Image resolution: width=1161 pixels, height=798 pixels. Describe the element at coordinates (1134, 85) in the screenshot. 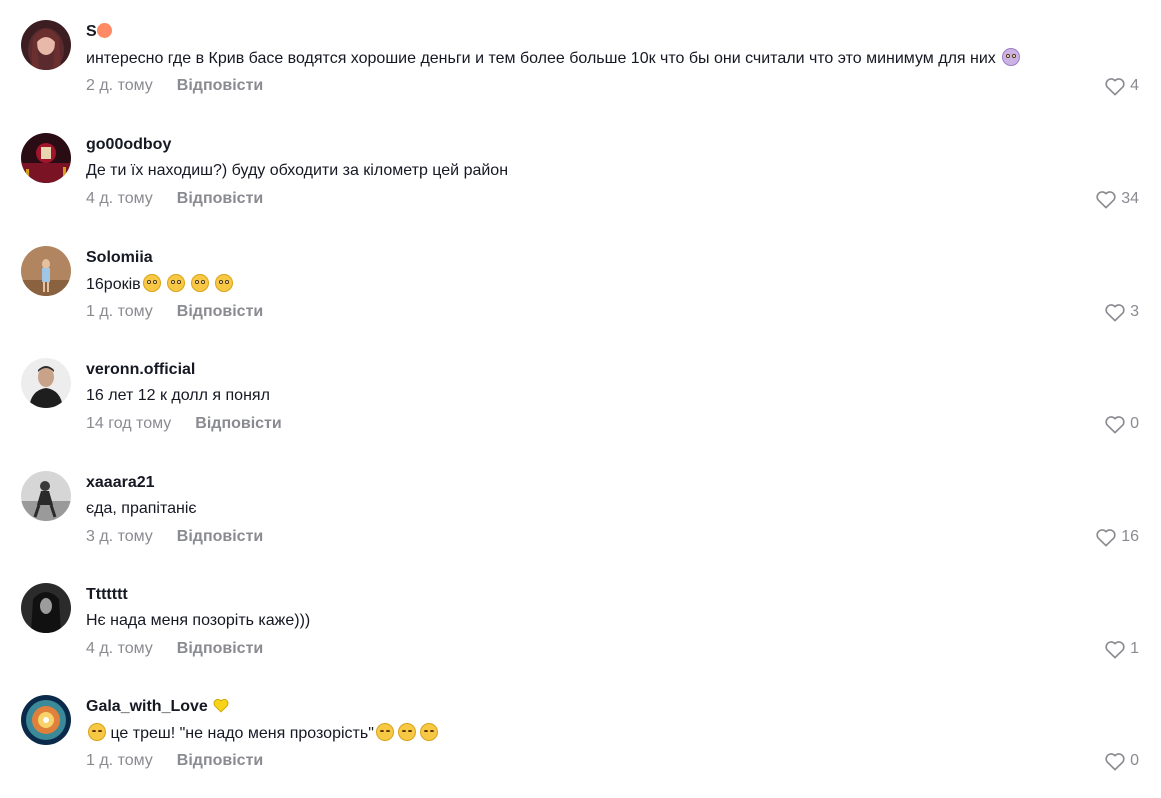

I see `like-count: 4` at that location.